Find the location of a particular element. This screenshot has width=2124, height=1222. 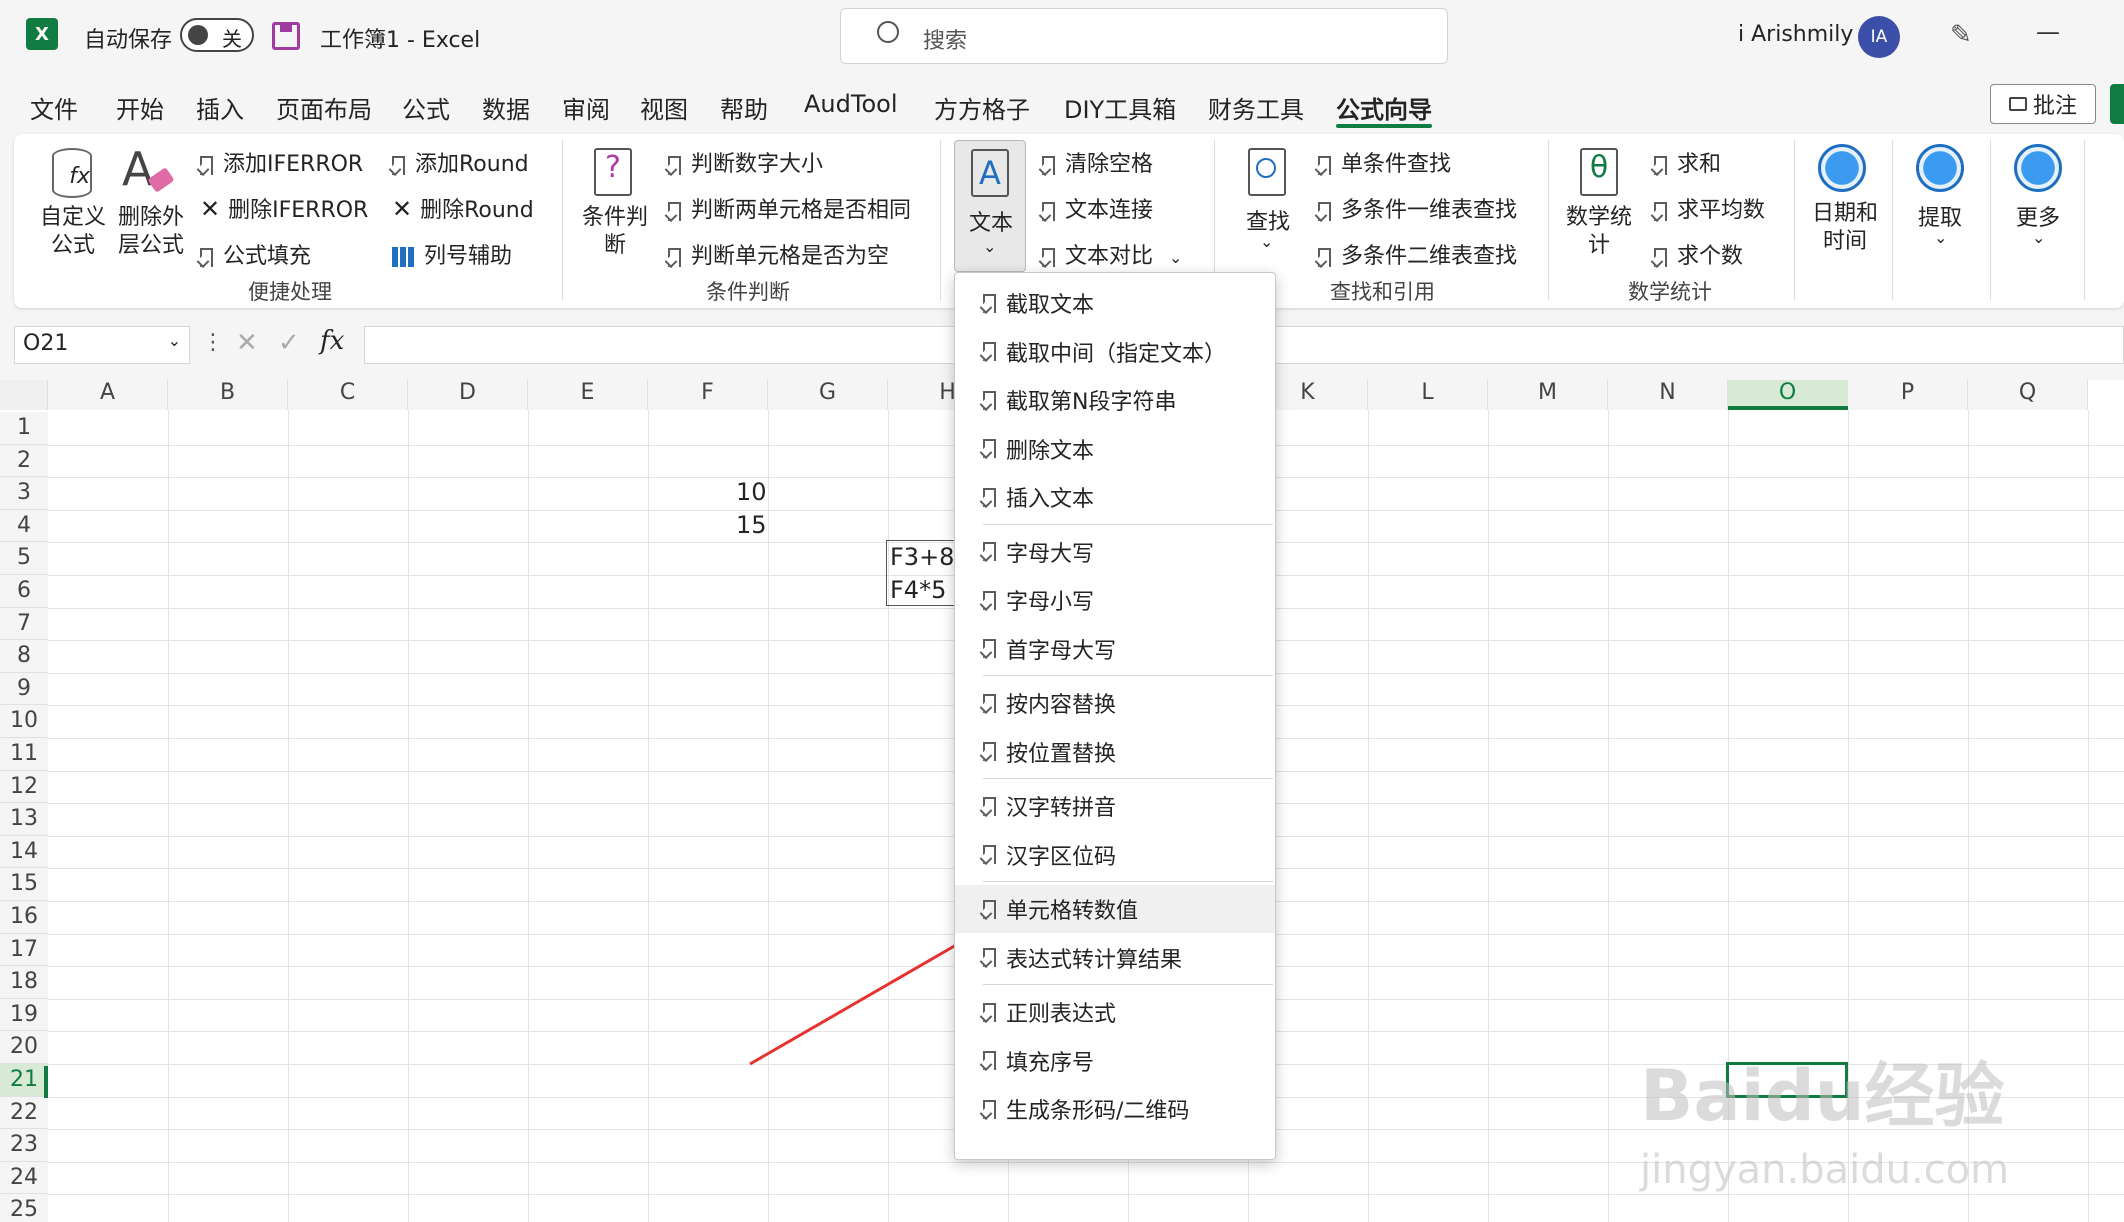

dropdown-item: 插入文本 is located at coordinates (1115, 497).